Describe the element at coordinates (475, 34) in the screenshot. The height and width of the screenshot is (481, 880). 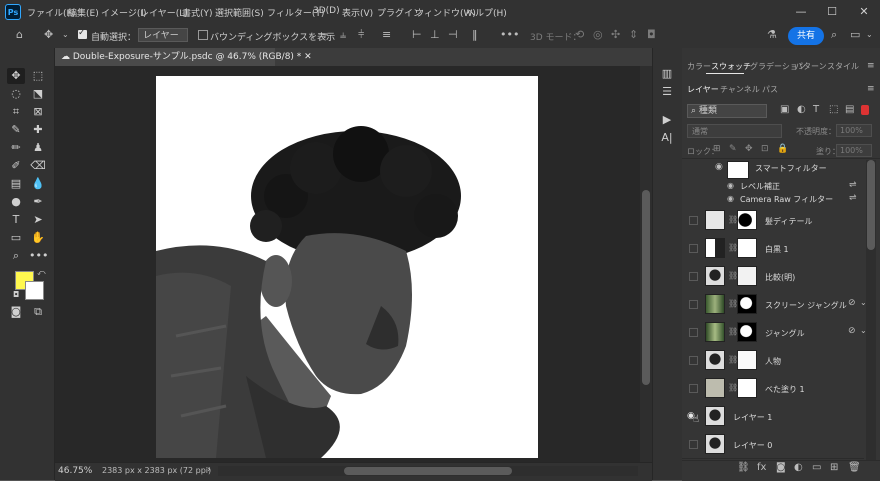
I see `distribute-h-icon: ‖` at that location.